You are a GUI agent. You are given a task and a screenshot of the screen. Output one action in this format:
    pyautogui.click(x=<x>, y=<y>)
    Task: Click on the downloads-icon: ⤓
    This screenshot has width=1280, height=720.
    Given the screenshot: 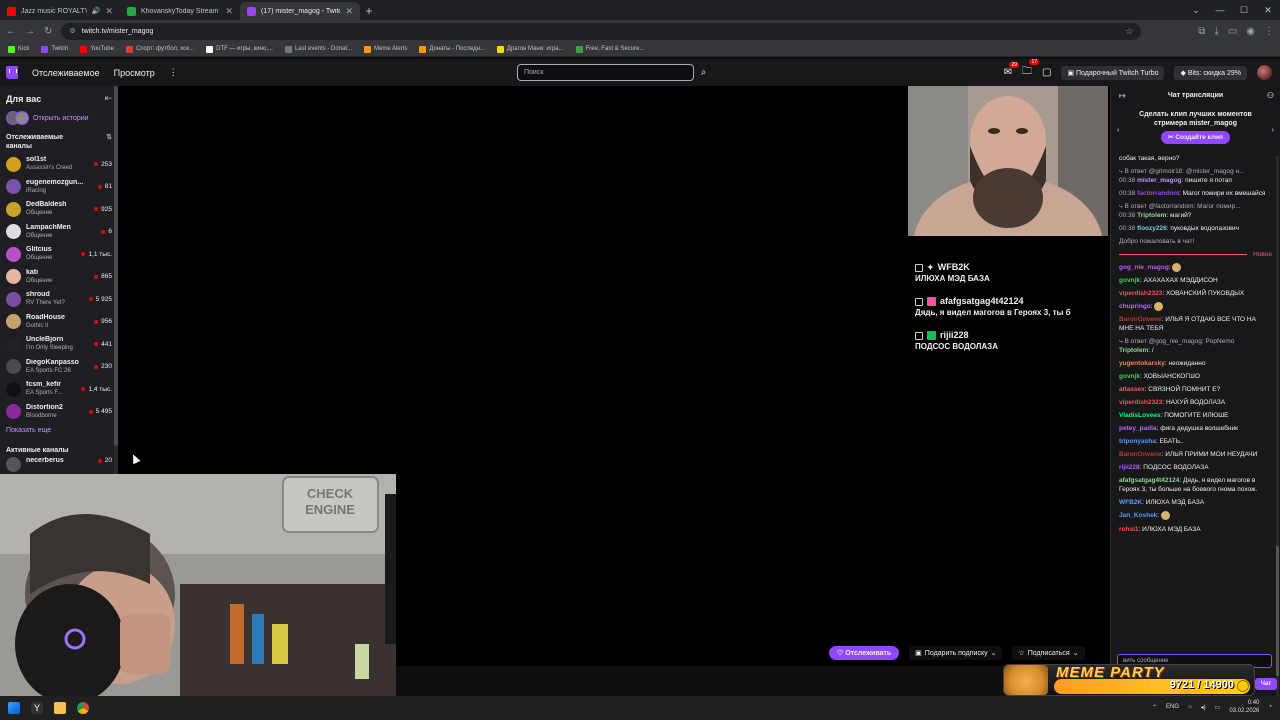 What is the action you would take?
    pyautogui.click(x=1216, y=31)
    